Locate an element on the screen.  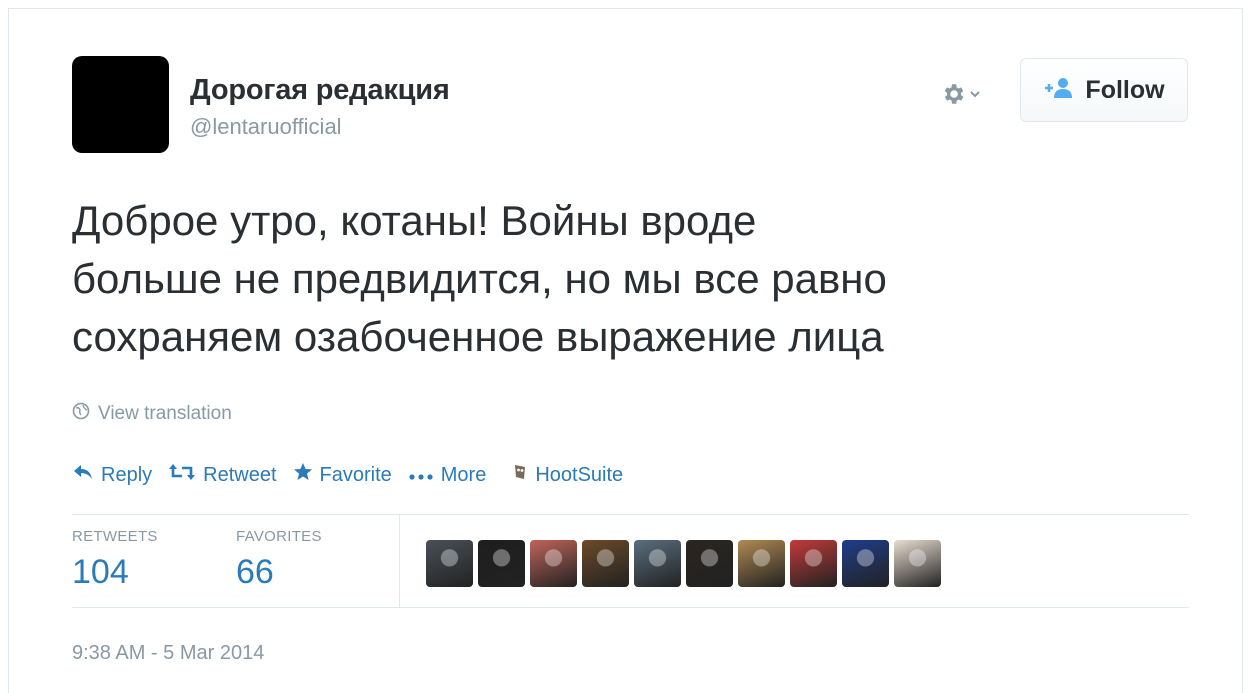
user-actions-menu is located at coordinates (968, 96).